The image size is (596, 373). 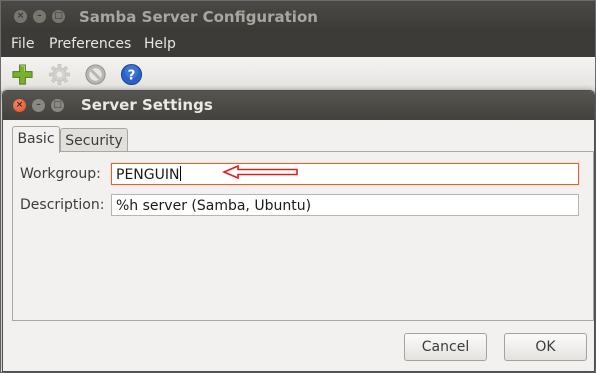 I want to click on tab-basic: Basic, so click(x=36, y=139).